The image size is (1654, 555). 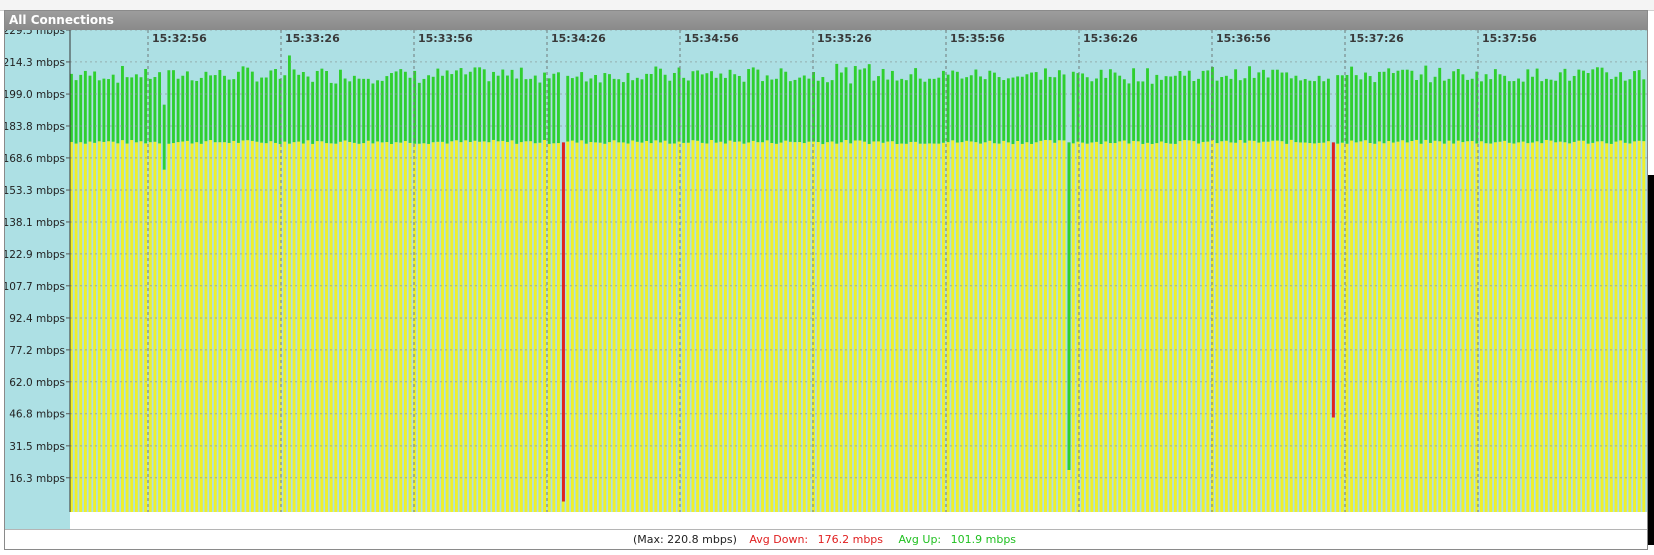 What do you see at coordinates (684, 539) in the screenshot?
I see `max-stat: (Max: 220.8 mbps)` at bounding box center [684, 539].